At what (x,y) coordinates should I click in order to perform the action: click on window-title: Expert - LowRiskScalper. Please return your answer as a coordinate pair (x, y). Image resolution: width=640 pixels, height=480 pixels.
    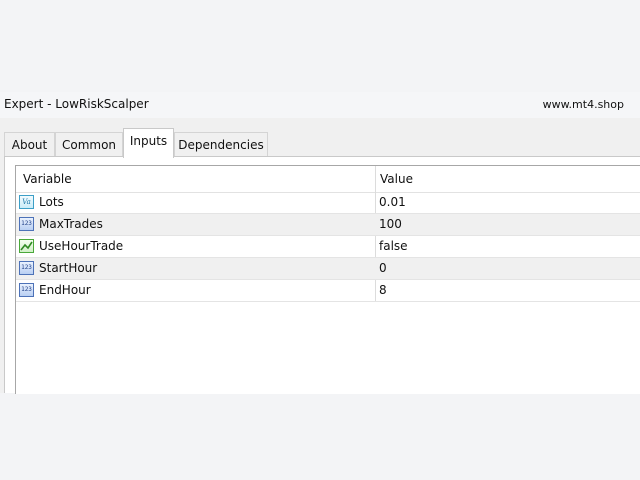
    Looking at the image, I should click on (76, 104).